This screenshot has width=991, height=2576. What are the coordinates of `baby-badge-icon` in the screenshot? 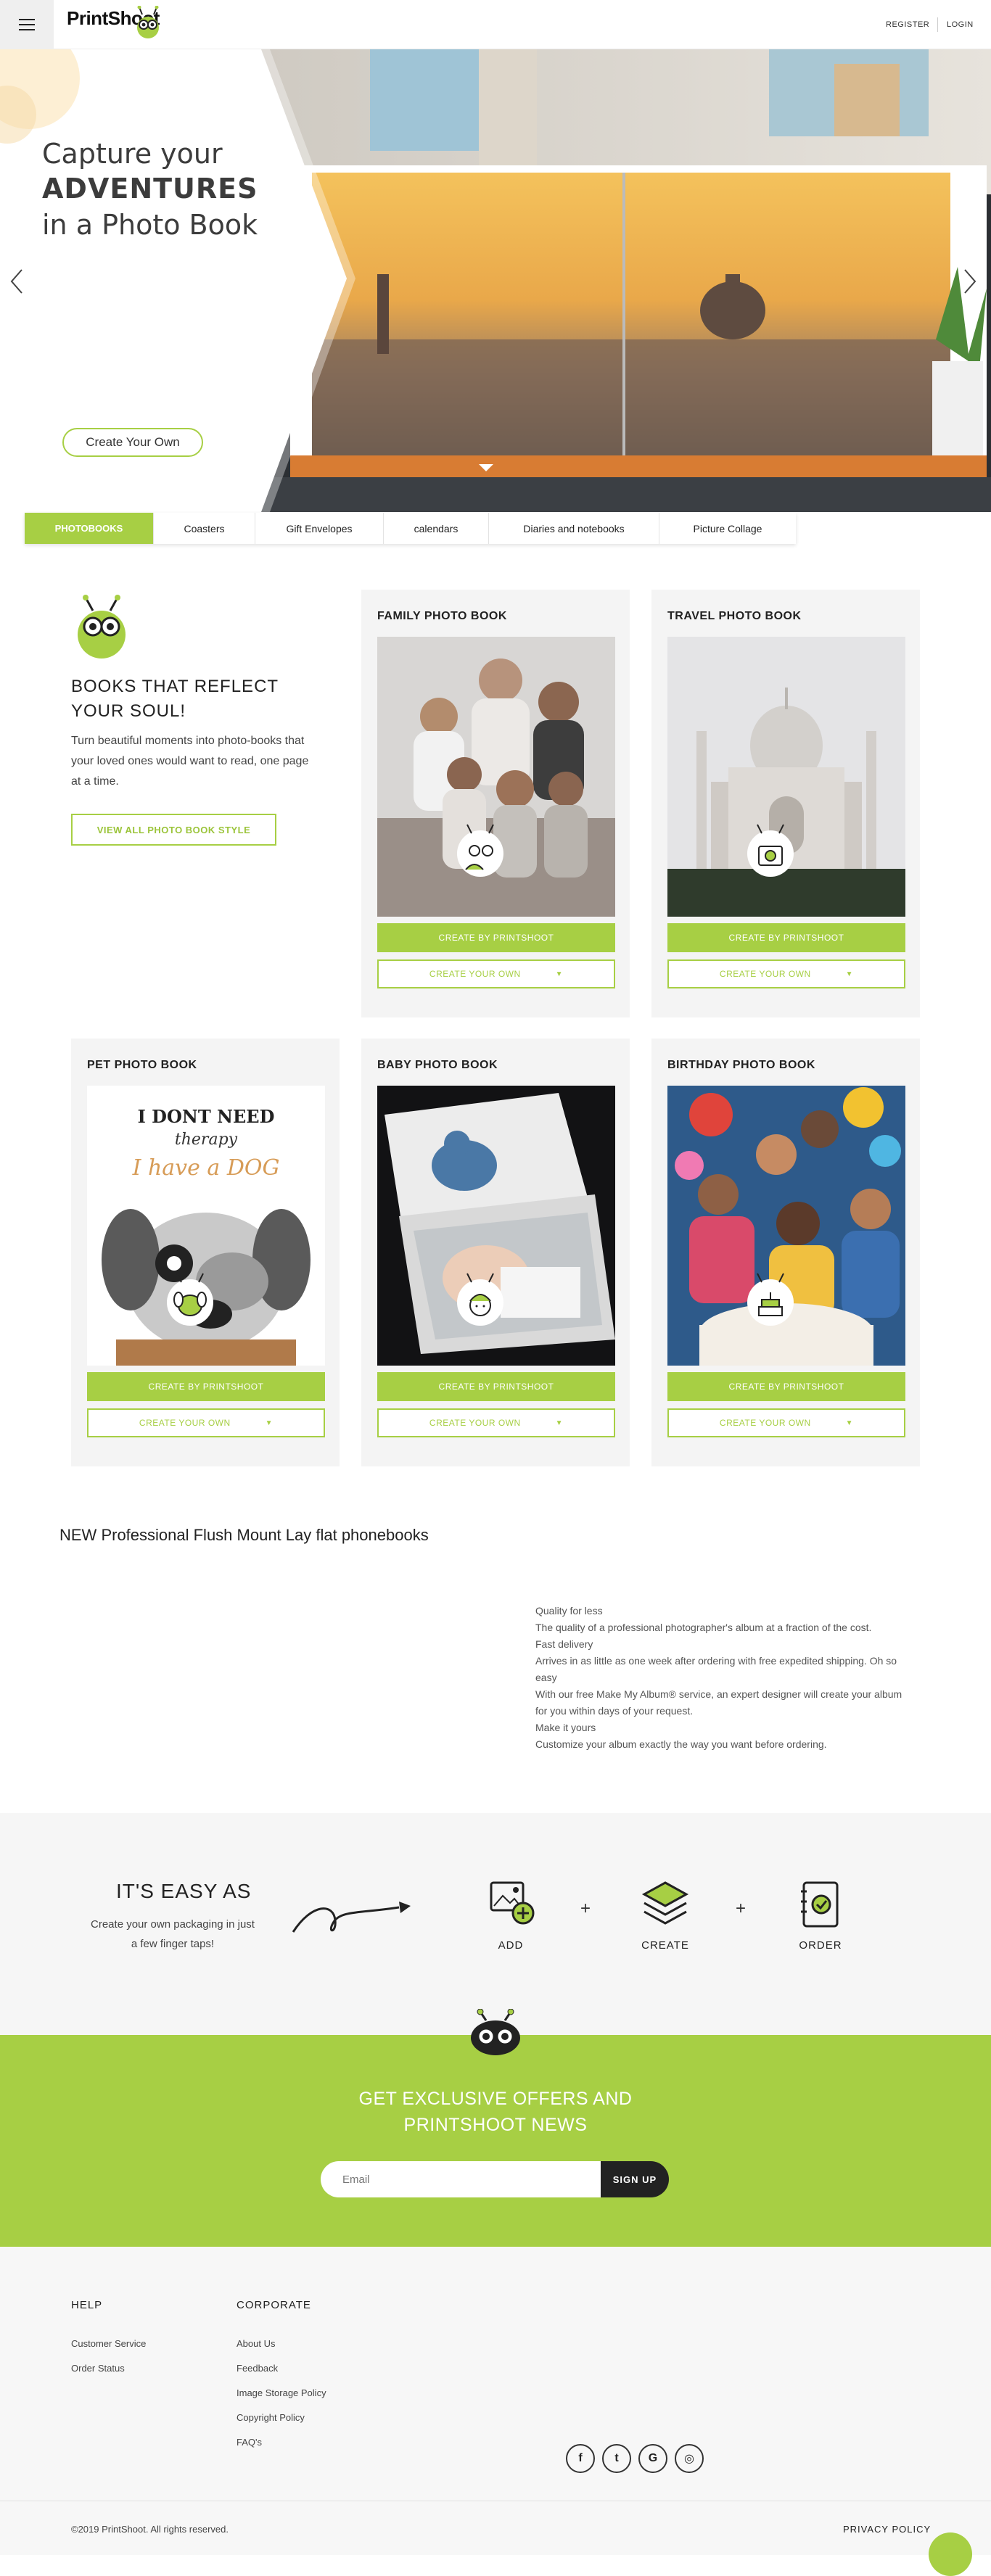 It's located at (480, 1299).